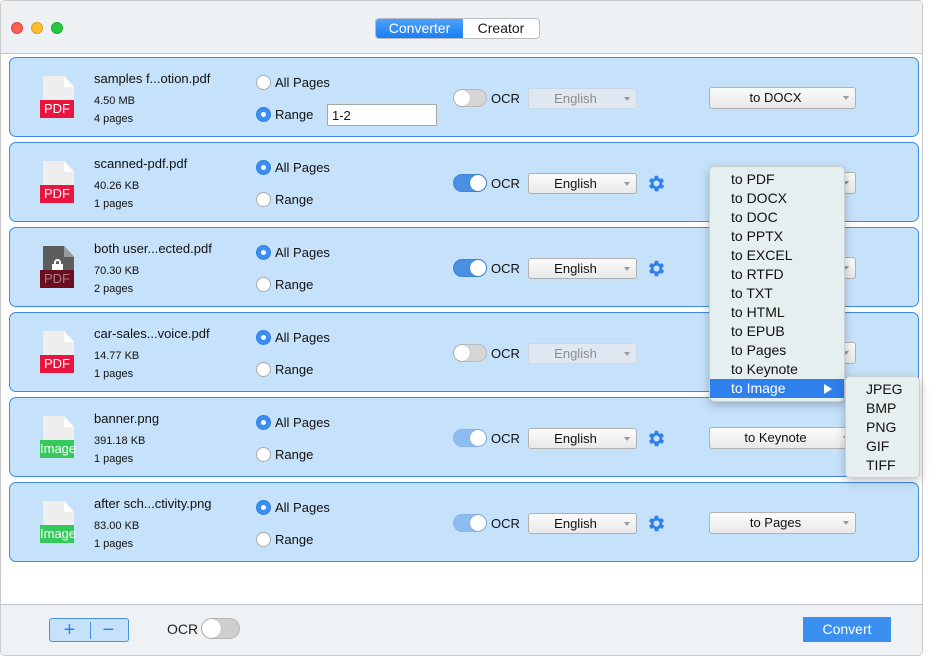 This screenshot has height=662, width=940. I want to click on remove-file-button: −, so click(108, 630).